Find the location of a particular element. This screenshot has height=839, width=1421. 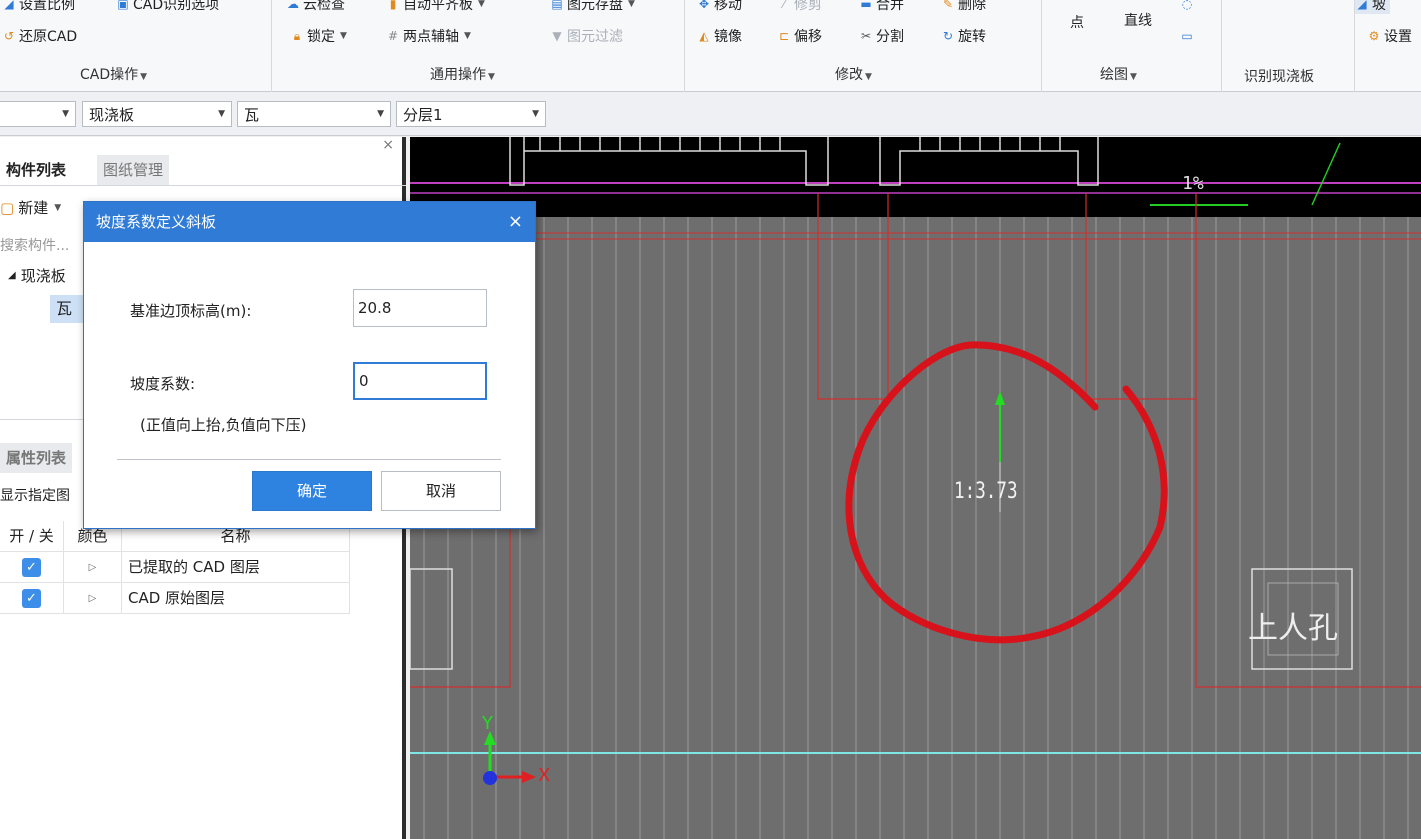

component-type-select: 现浇板 ▼ is located at coordinates (157, 114).